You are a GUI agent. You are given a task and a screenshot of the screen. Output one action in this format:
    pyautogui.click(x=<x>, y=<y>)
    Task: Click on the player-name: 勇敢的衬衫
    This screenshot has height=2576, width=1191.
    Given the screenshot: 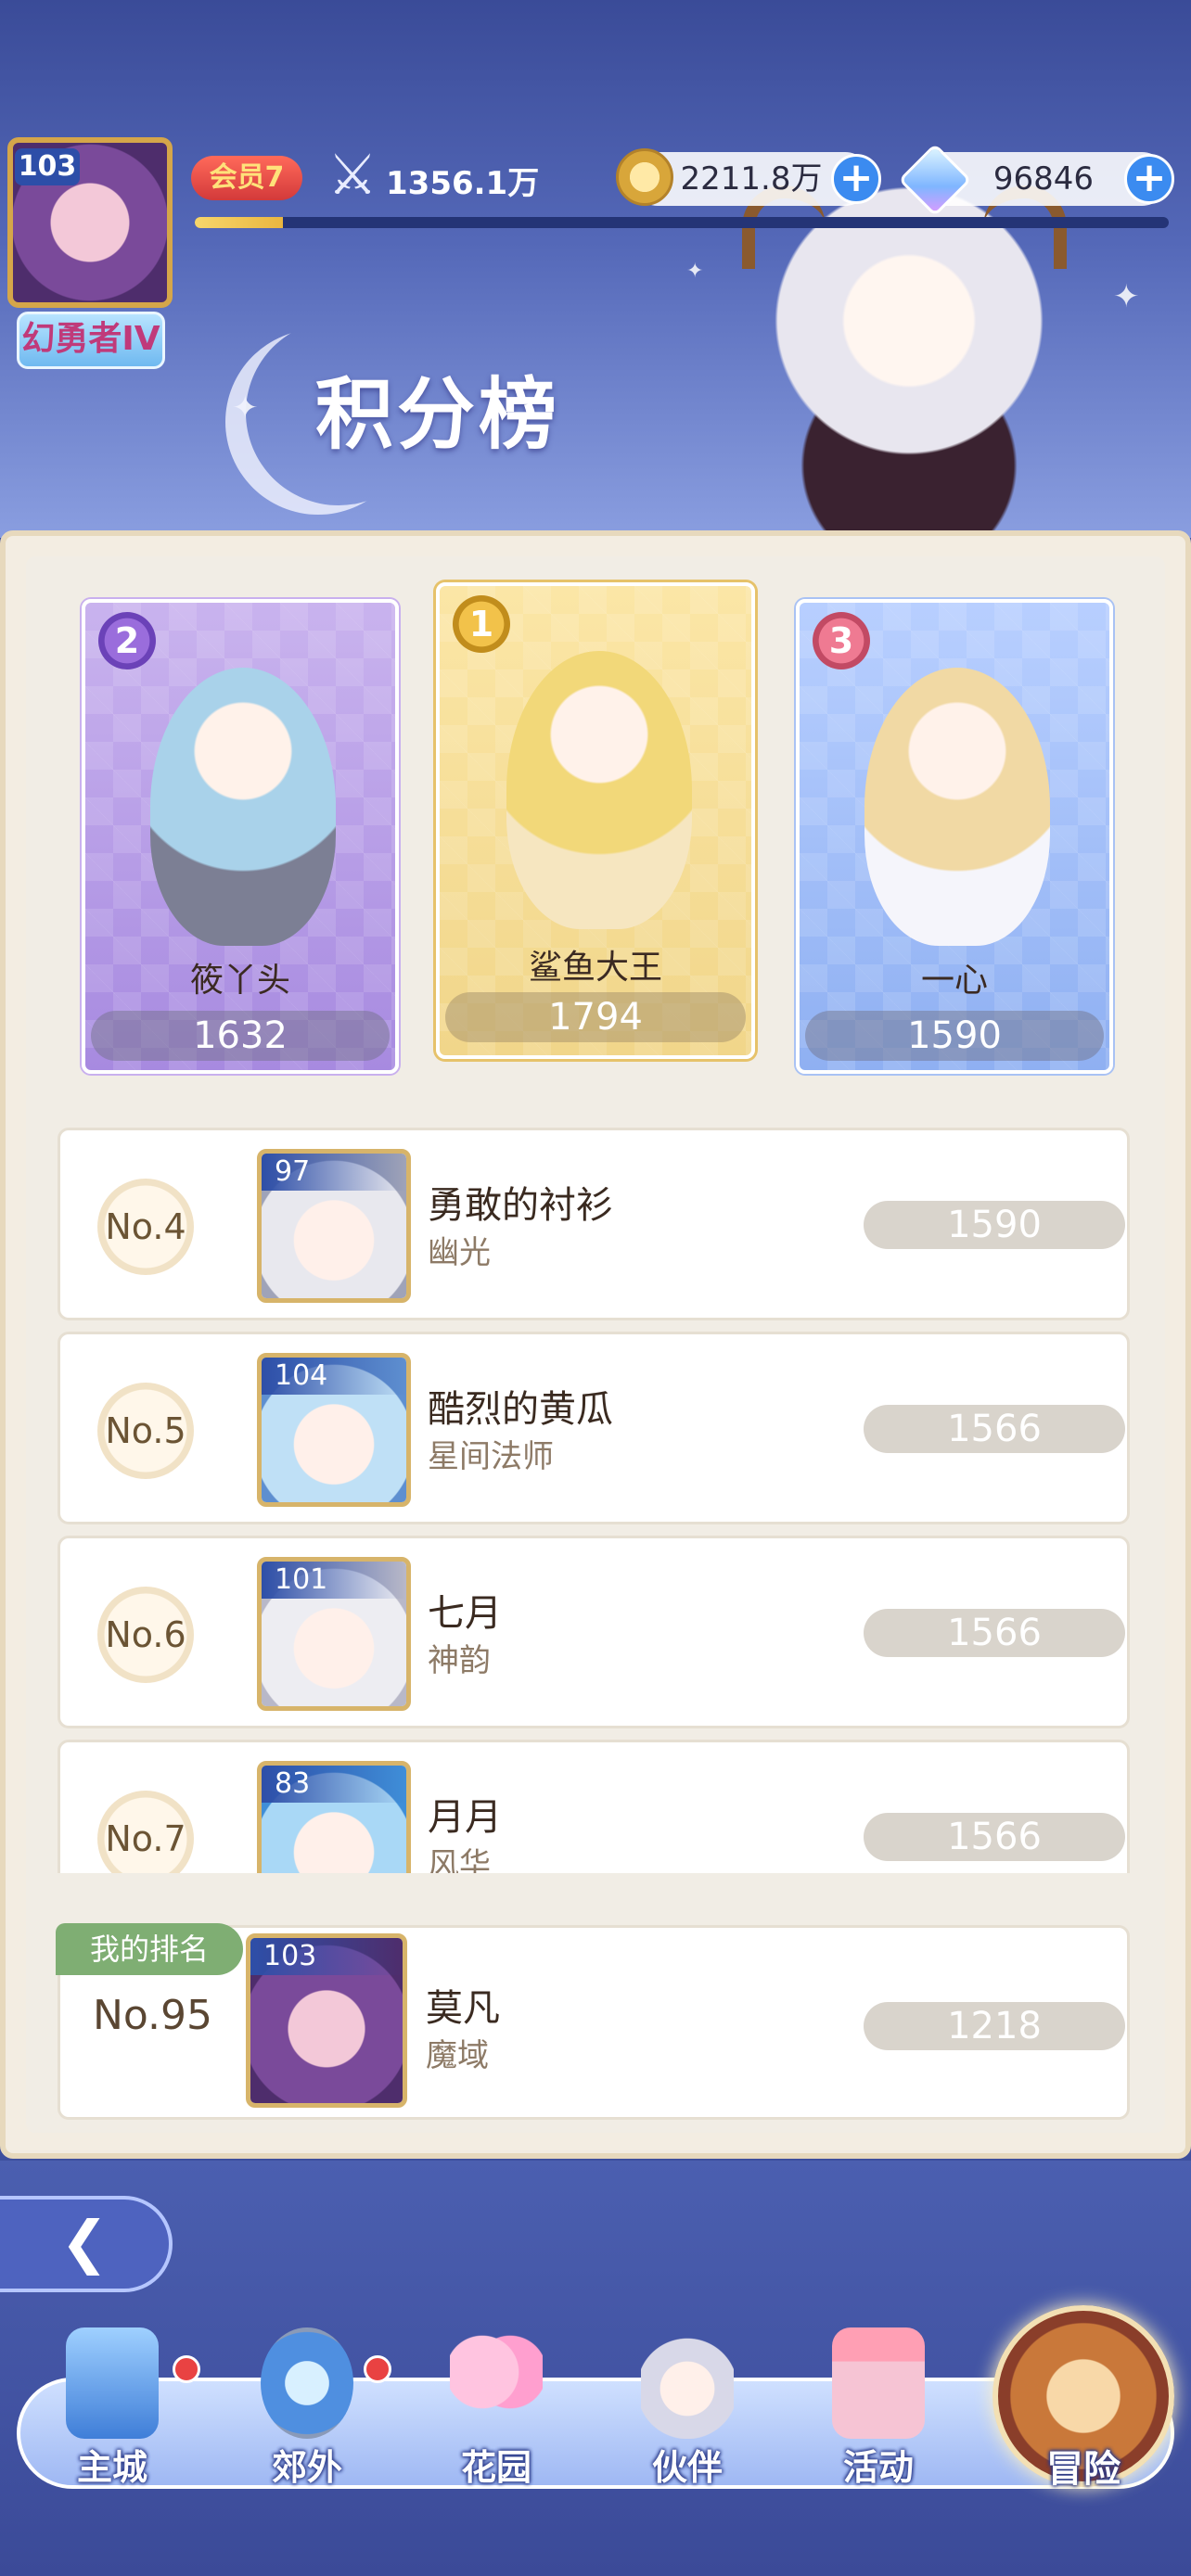 What is the action you would take?
    pyautogui.click(x=520, y=1205)
    